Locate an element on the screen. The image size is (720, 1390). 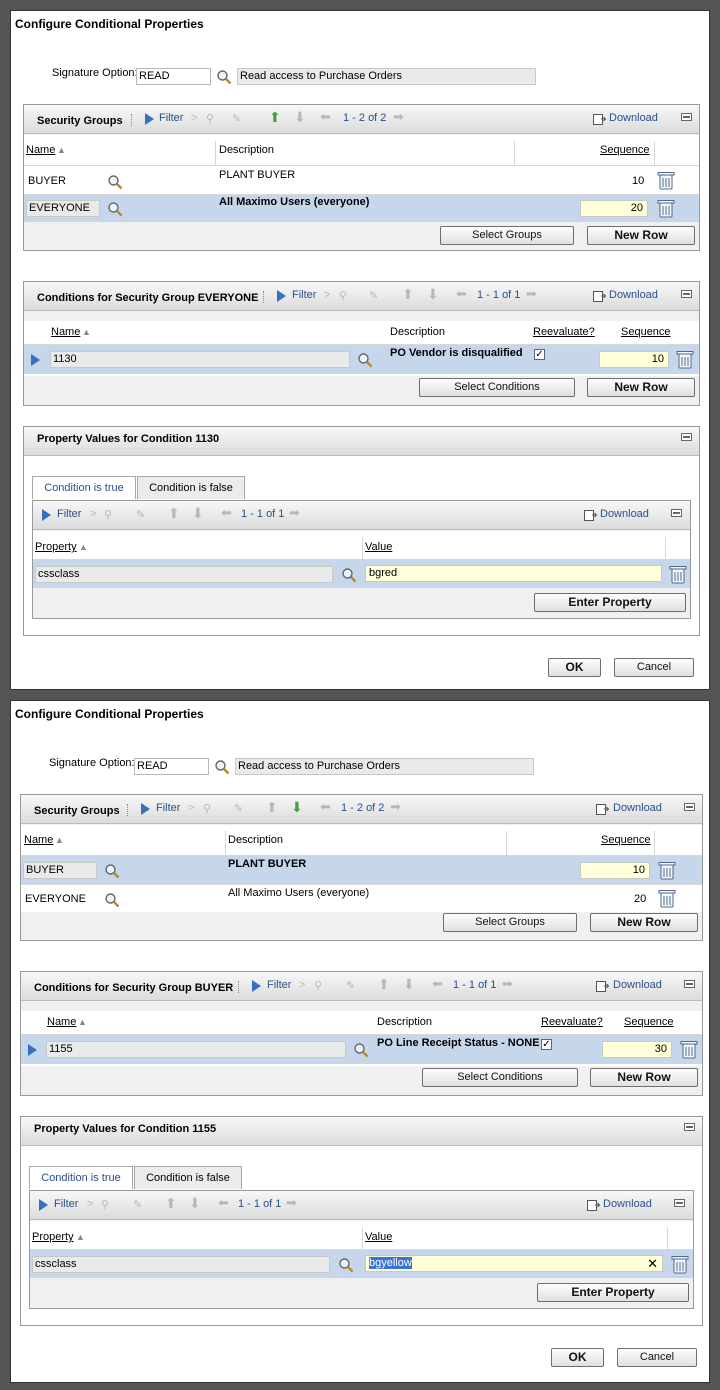
value-field: bgred is located at coordinates (513, 573).